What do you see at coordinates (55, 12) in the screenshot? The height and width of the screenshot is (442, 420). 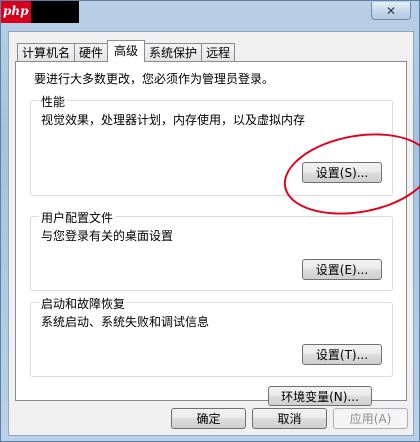 I see `title-redaction` at bounding box center [55, 12].